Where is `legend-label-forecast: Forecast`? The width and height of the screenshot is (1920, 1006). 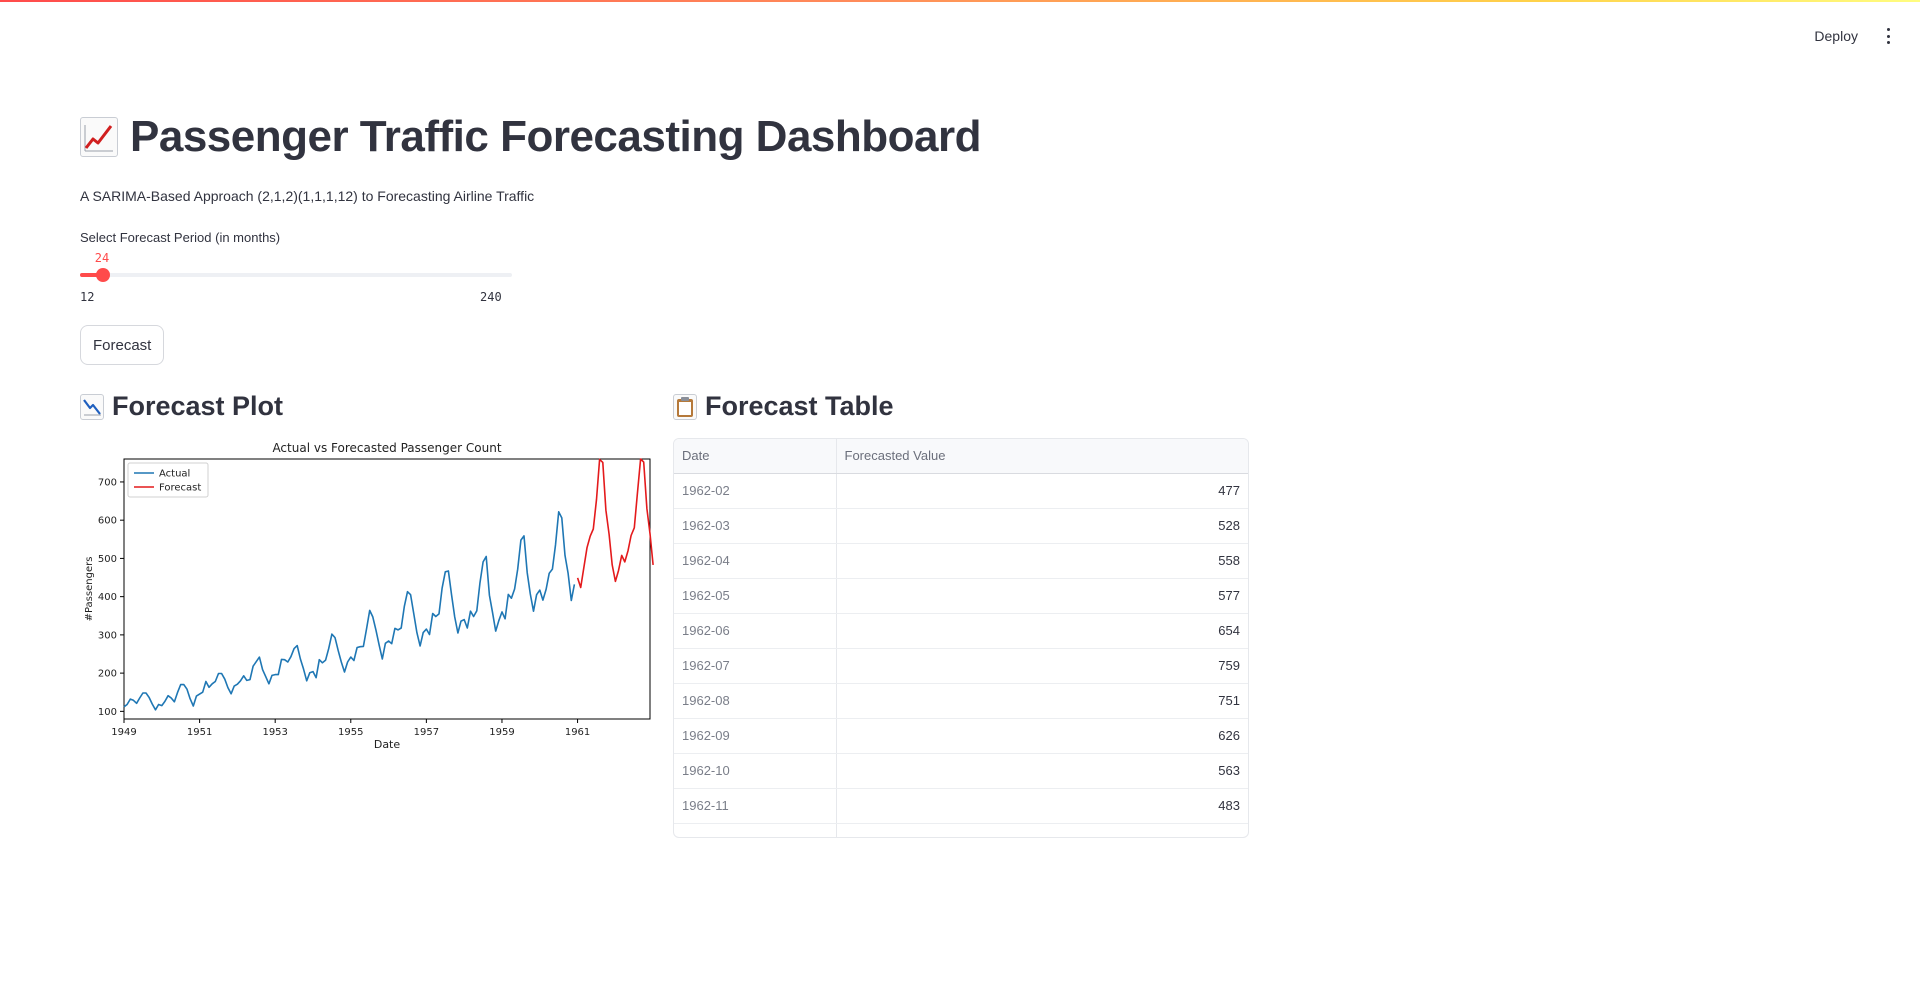 legend-label-forecast: Forecast is located at coordinates (180, 488).